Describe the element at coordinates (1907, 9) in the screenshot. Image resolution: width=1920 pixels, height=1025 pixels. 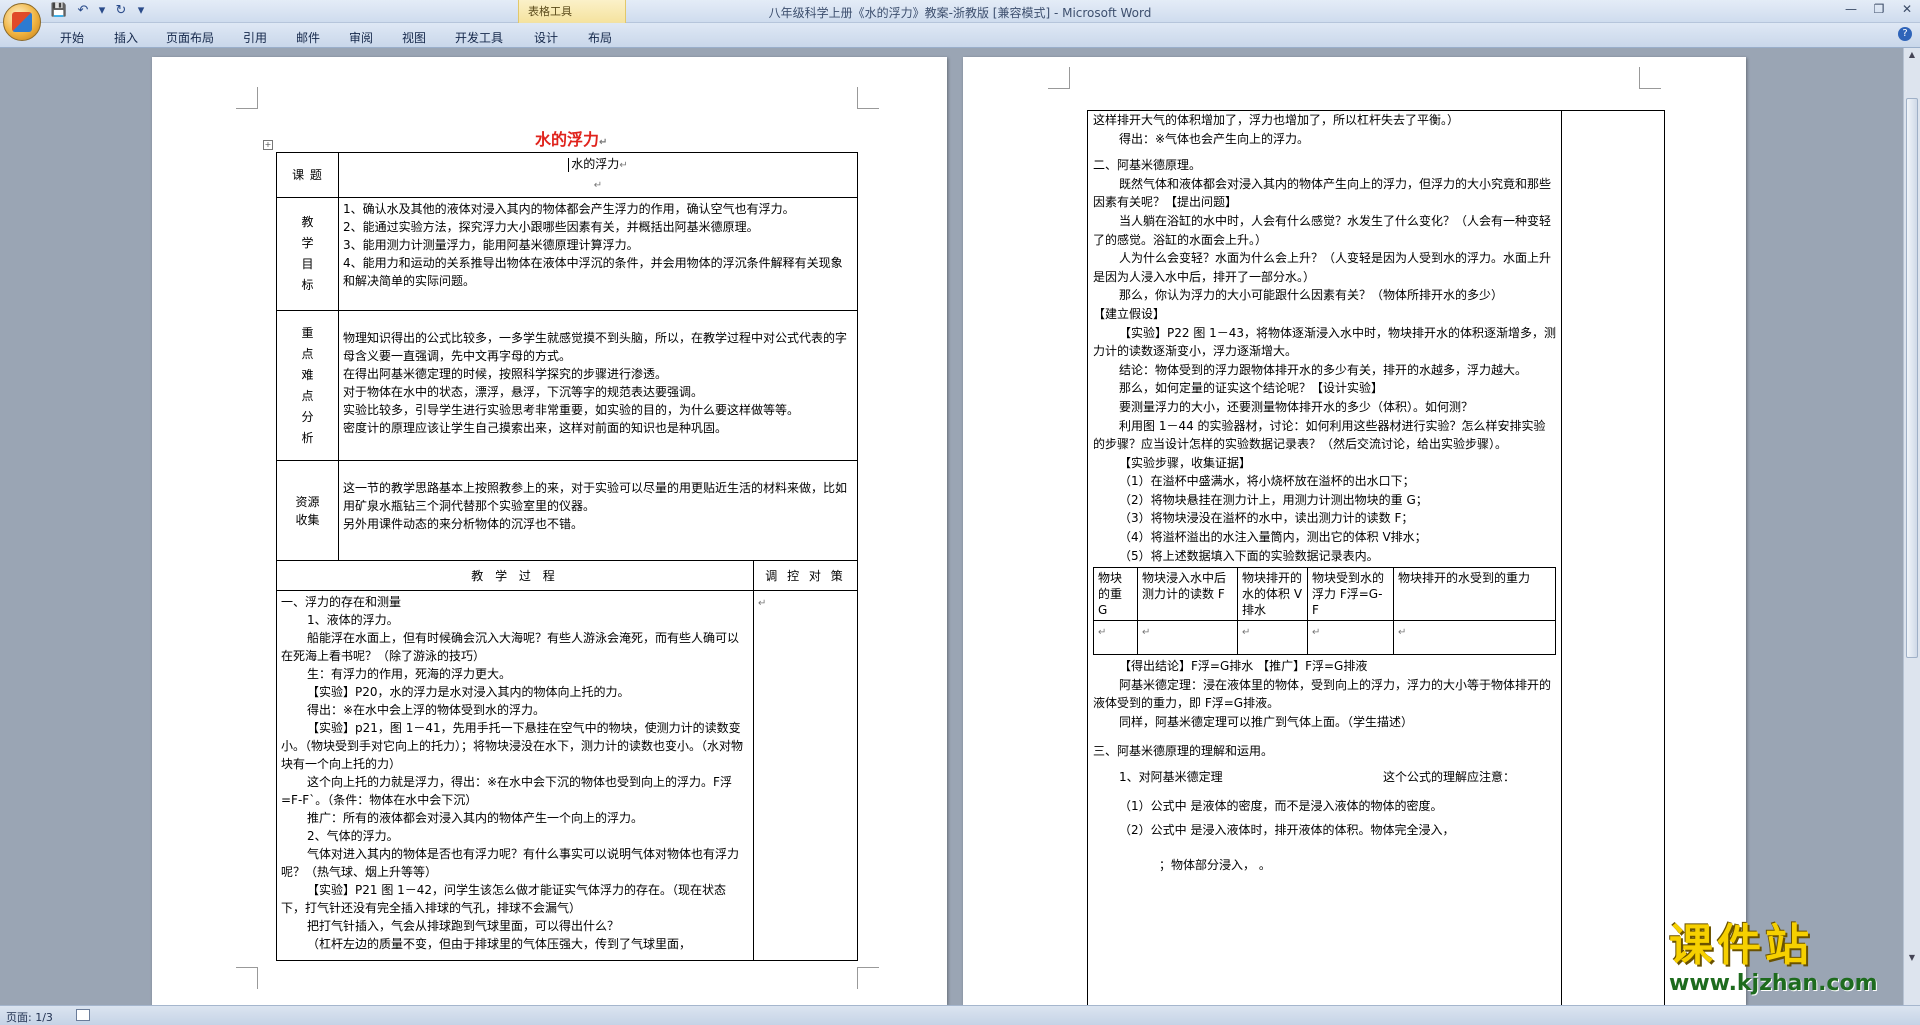
I see `close-icon: ✕` at that location.